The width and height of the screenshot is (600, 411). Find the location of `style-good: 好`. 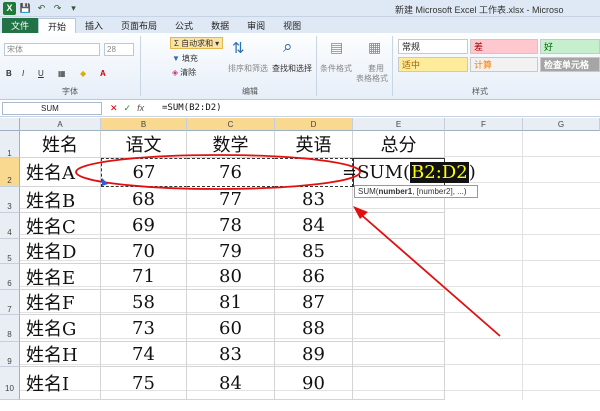

style-good: 好 is located at coordinates (570, 46).